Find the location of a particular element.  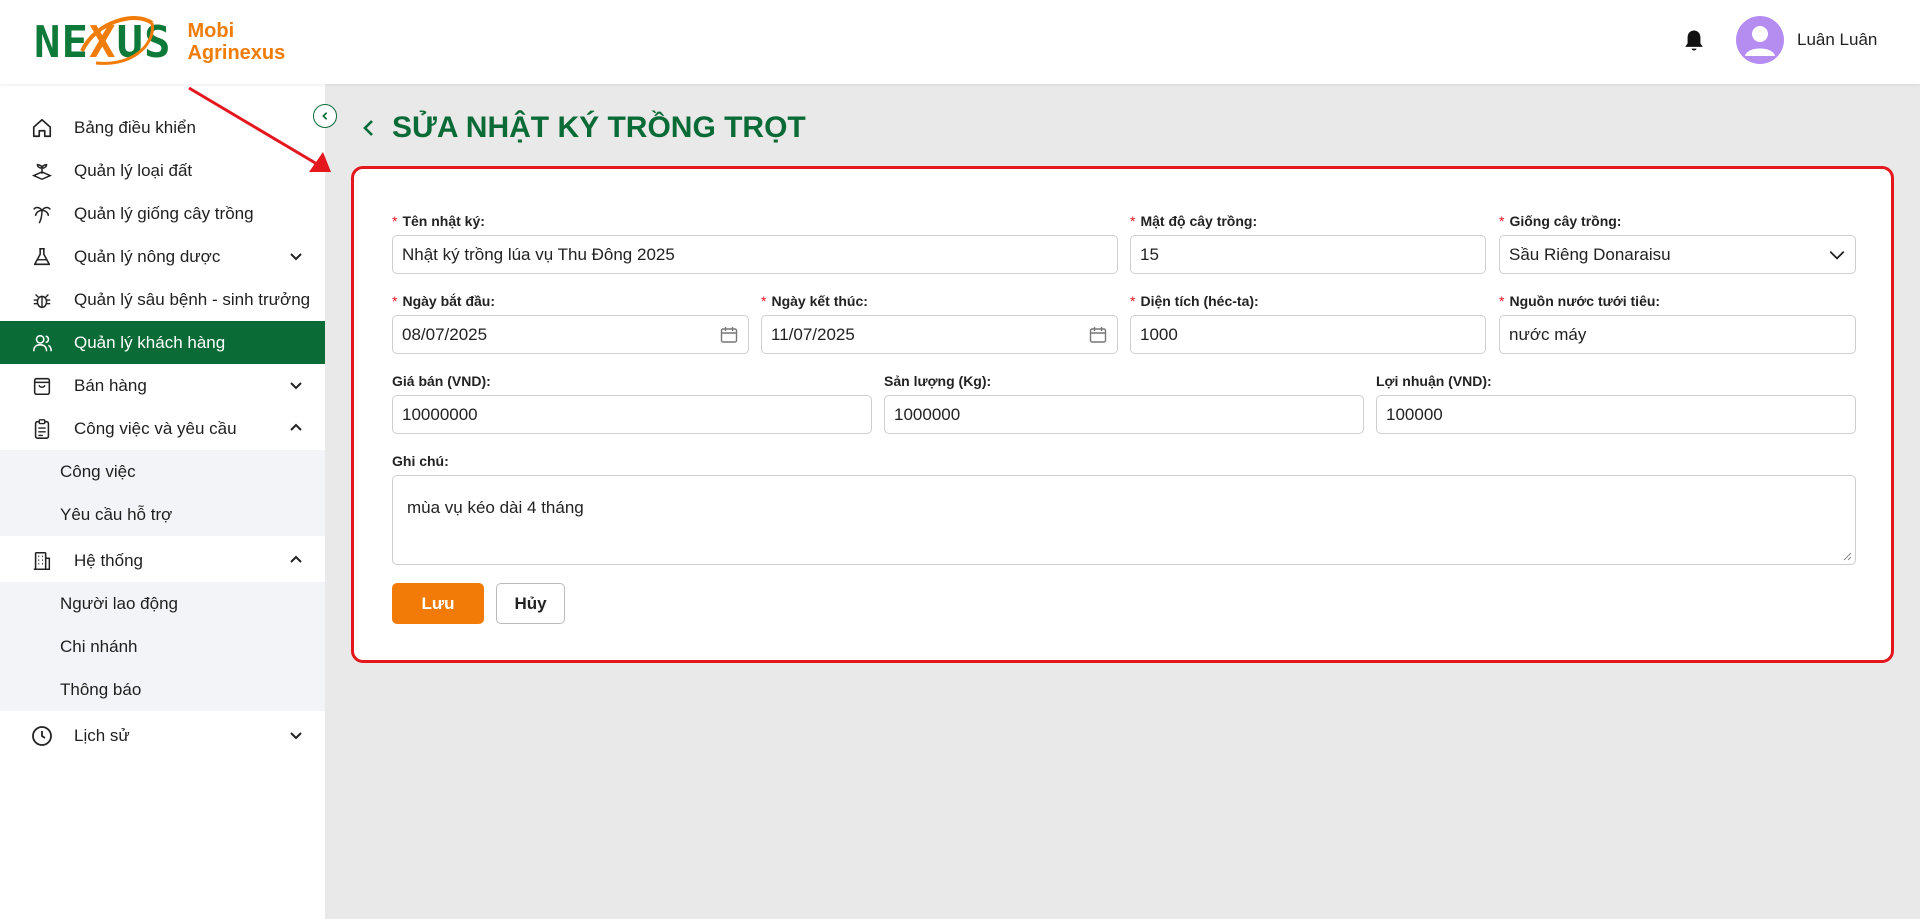

sidebar-item-pesticides: Quản lý nông dược is located at coordinates (162, 256).